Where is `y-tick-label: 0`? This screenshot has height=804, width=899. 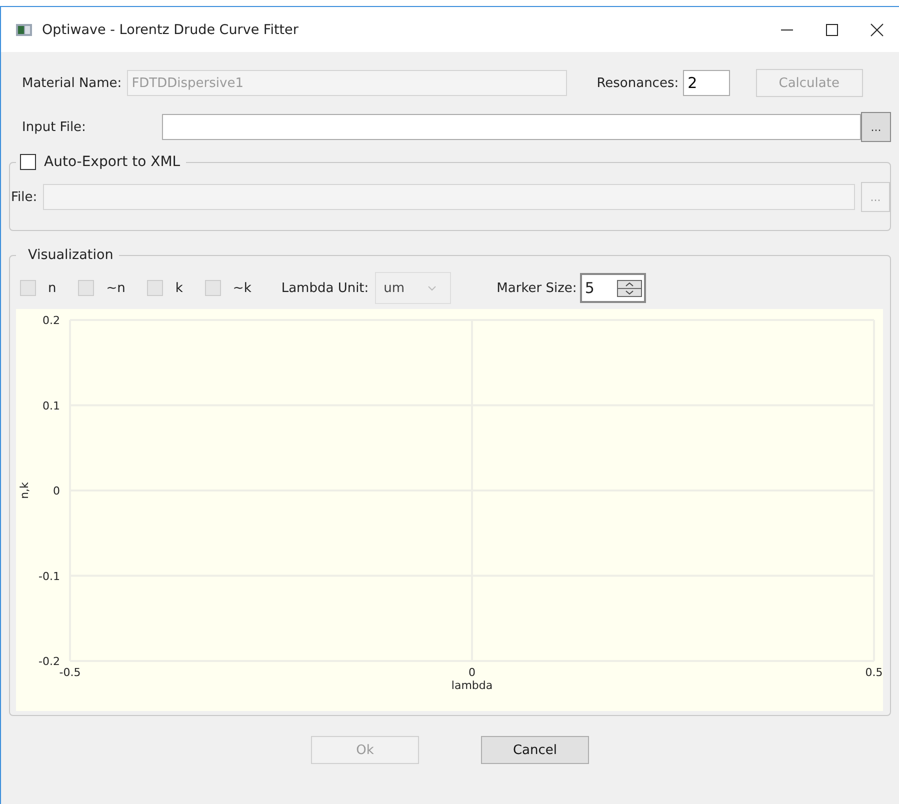
y-tick-label: 0 is located at coordinates (56, 491).